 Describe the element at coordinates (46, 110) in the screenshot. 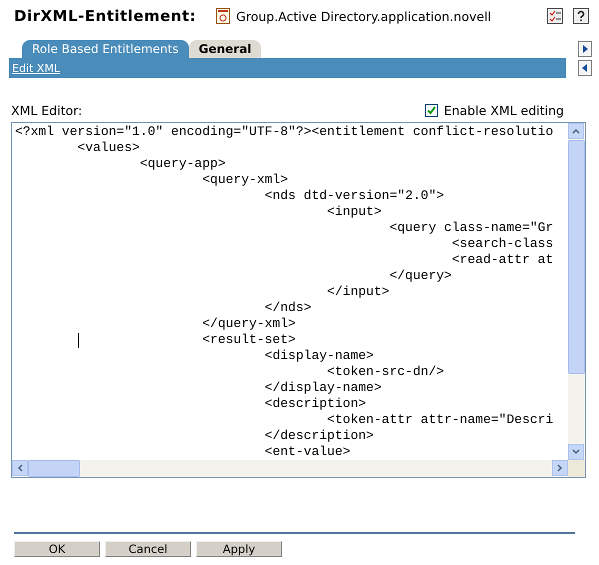

I see `xml-editor-label: XML Editor:` at that location.